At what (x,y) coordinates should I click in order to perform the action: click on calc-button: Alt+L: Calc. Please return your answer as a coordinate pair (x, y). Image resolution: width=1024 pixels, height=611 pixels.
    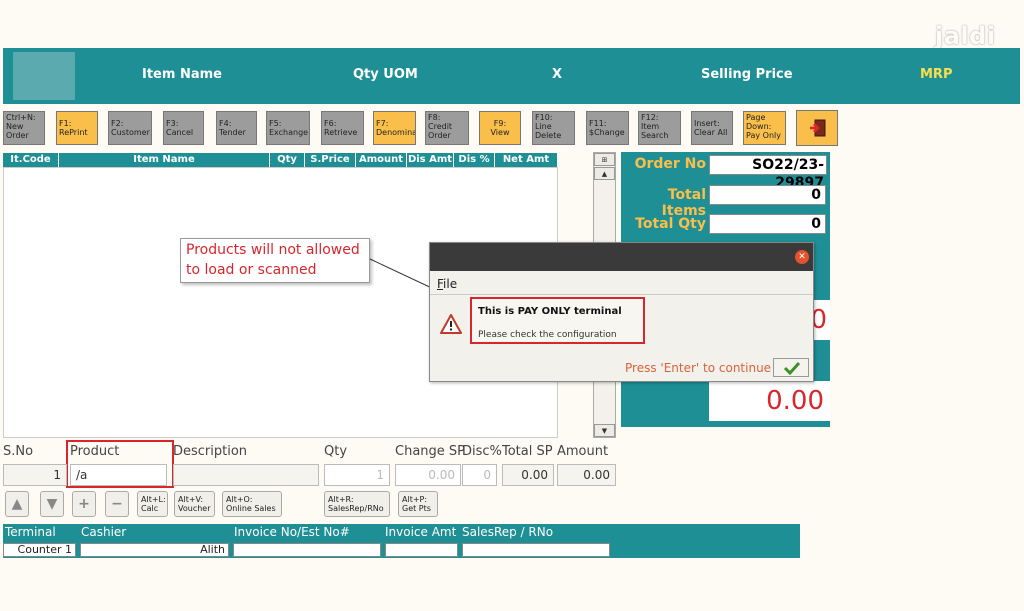
    Looking at the image, I should click on (152, 504).